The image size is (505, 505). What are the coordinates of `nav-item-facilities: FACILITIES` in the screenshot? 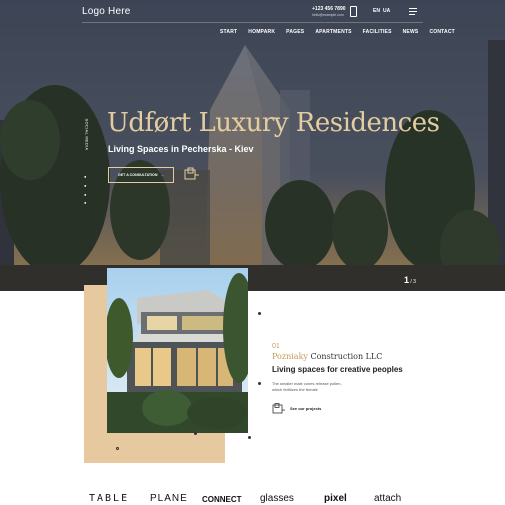 It's located at (377, 32).